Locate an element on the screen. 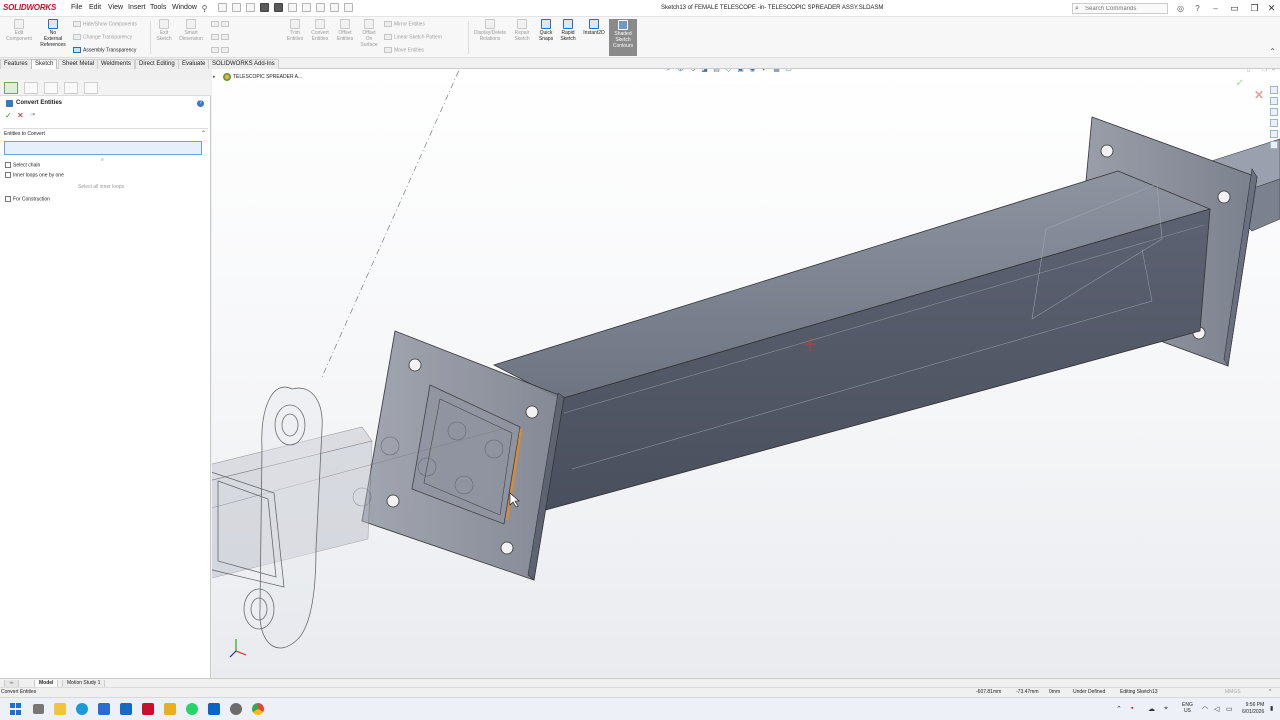  menu-file: File is located at coordinates (76, 7).